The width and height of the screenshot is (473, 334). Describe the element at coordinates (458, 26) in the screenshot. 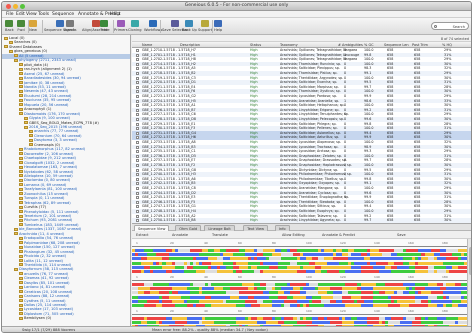

I see `search-label: Search` at that location.